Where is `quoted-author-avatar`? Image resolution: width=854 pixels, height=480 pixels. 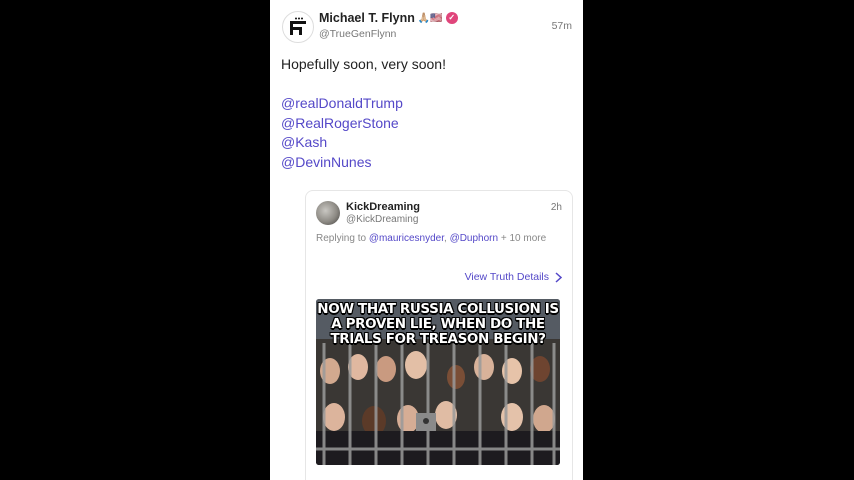 quoted-author-avatar is located at coordinates (328, 213).